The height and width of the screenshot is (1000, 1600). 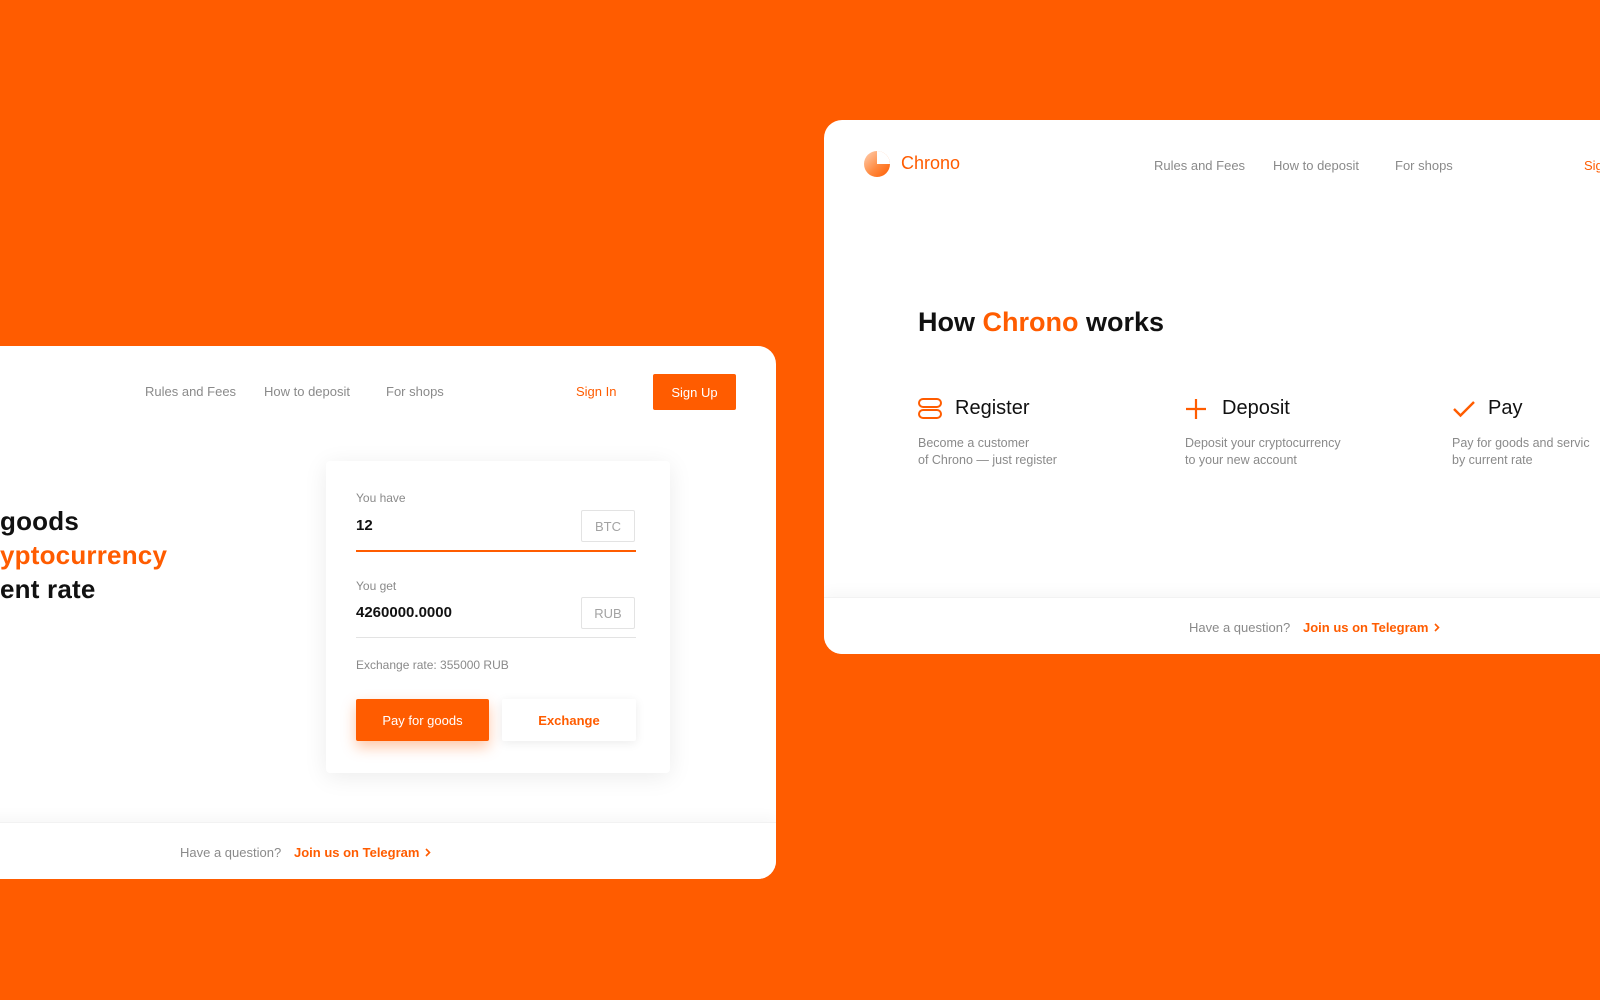 What do you see at coordinates (987, 460) in the screenshot?
I see `step-register-desc-line-2: of Chrono — just register` at bounding box center [987, 460].